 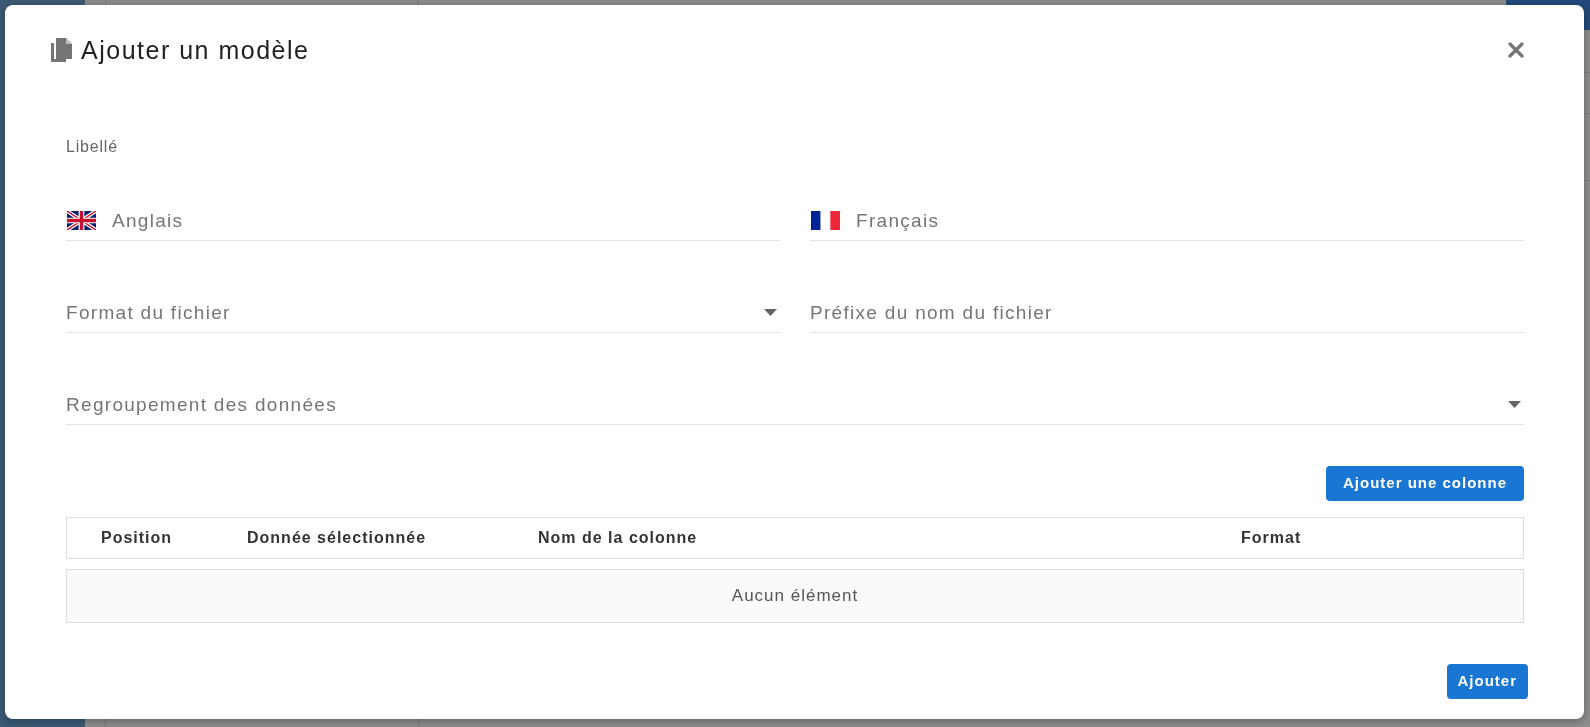 I want to click on uk-flag-icon, so click(x=81, y=220).